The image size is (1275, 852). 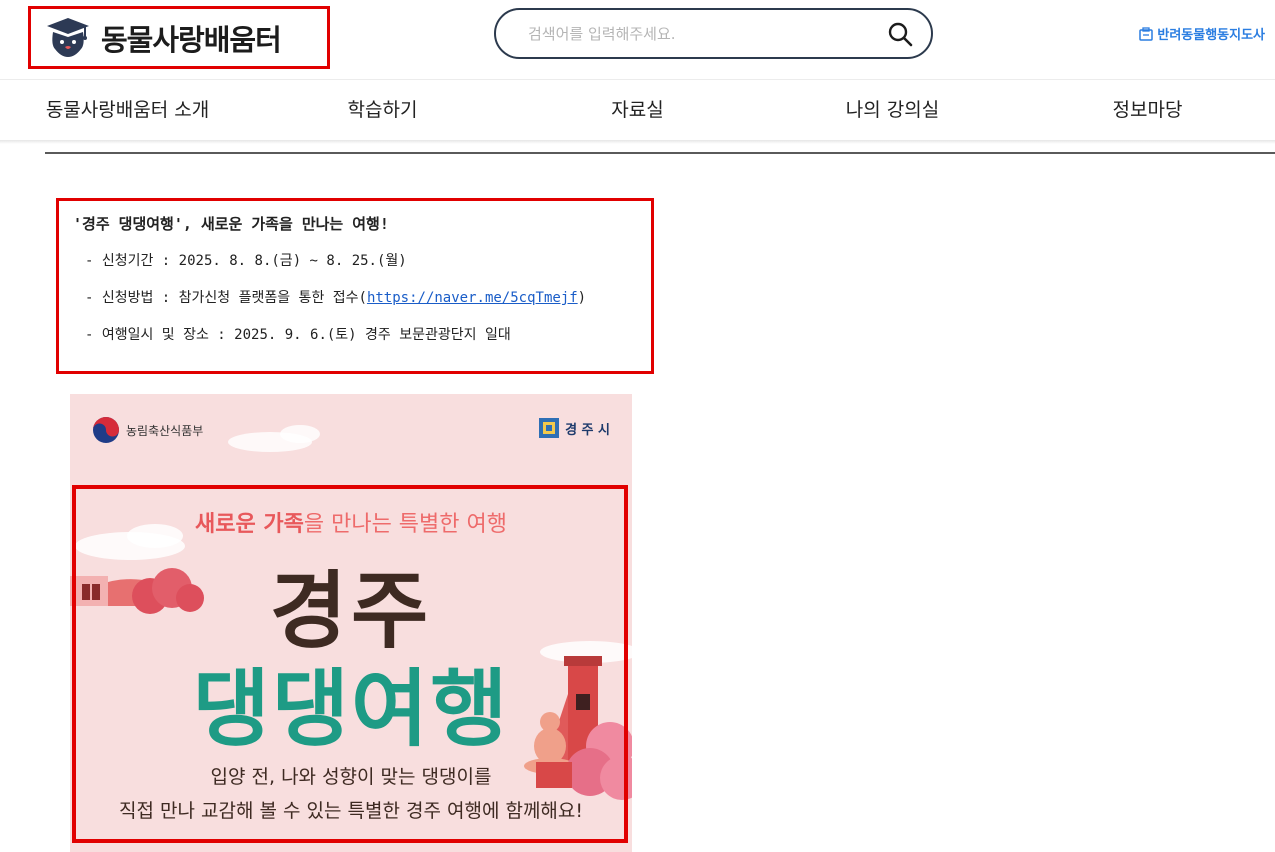 What do you see at coordinates (68, 37) in the screenshot?
I see `dog-graduation-cap-icon` at bounding box center [68, 37].